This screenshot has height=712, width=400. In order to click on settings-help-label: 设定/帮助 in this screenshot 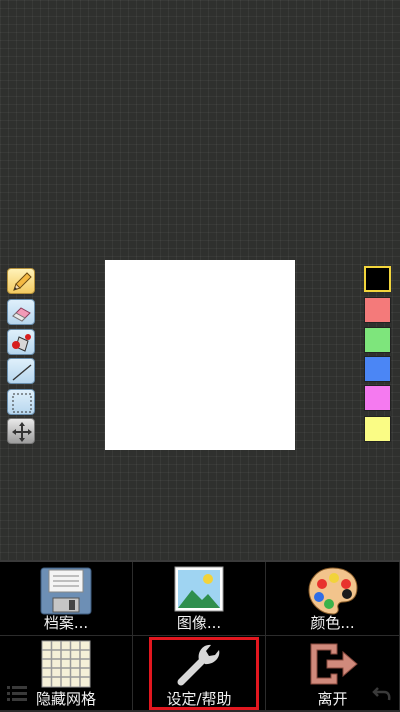, I will do `click(199, 699)`.